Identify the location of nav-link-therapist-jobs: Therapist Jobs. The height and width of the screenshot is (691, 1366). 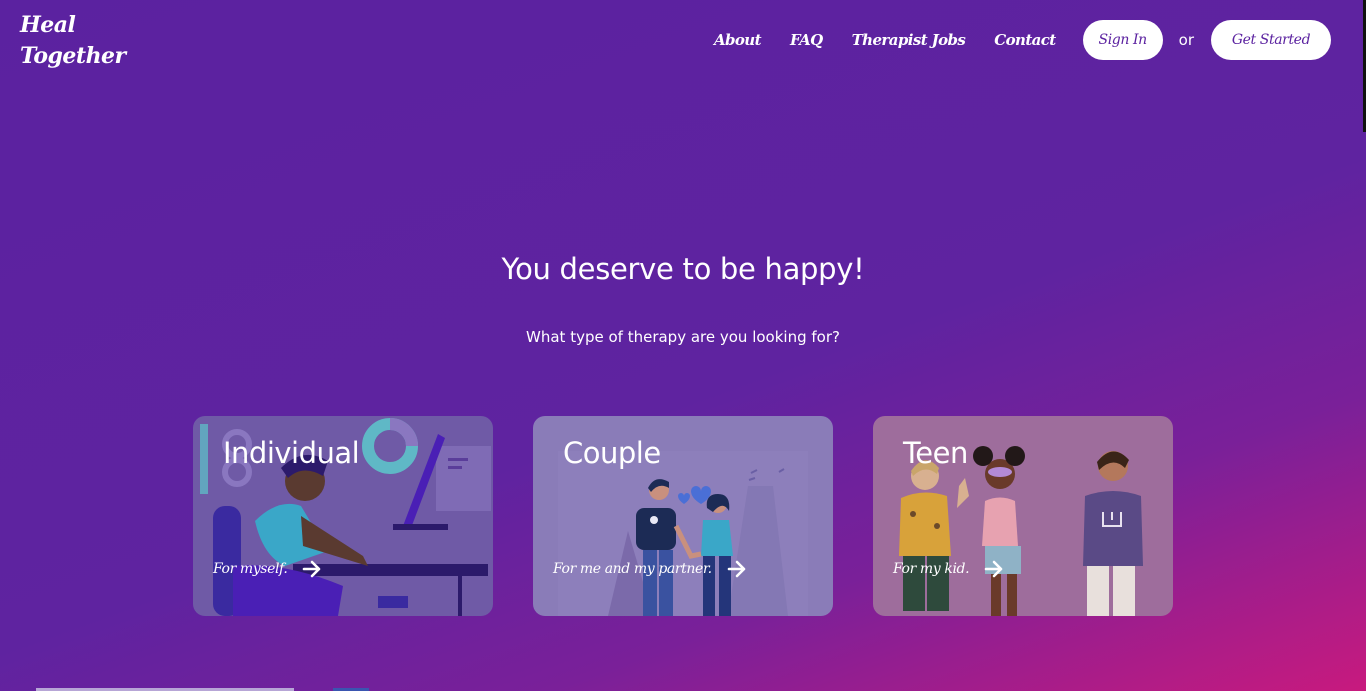
(909, 40).